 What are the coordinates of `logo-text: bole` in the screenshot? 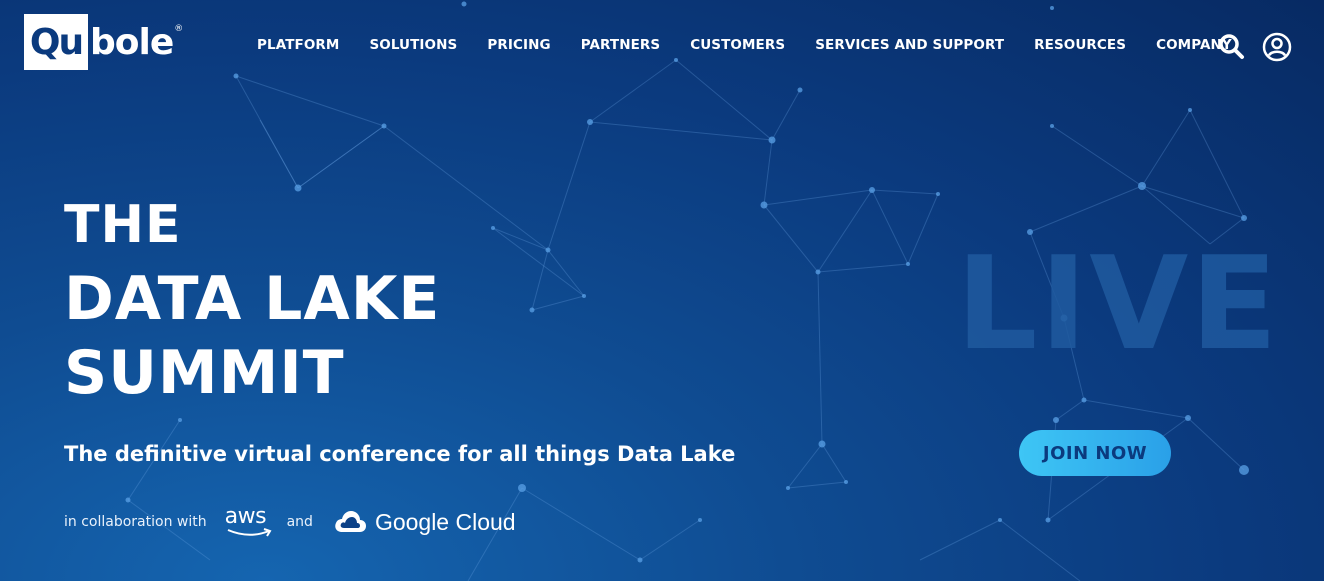 It's located at (132, 42).